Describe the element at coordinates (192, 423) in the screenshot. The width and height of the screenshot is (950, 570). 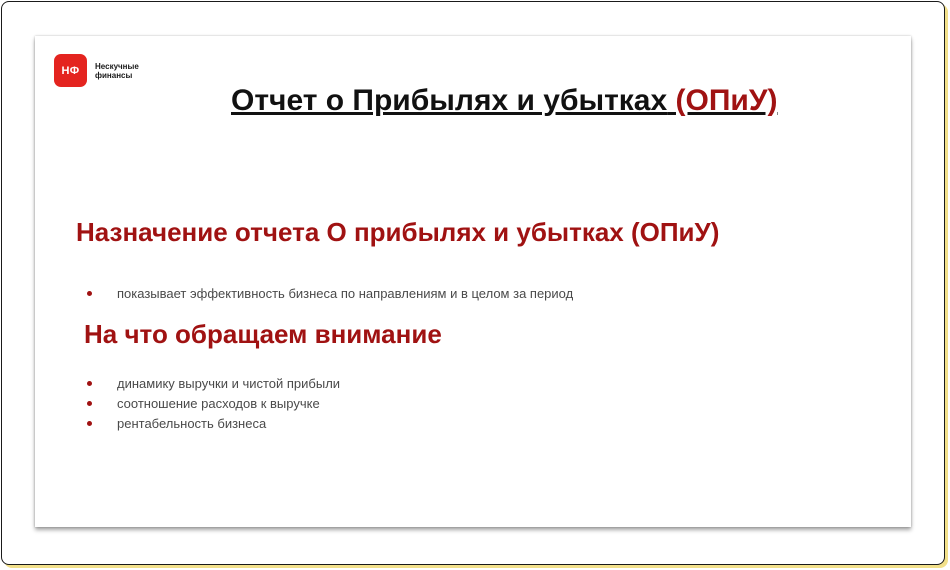
I see `list-item-text: рентабельность бизнеса` at that location.